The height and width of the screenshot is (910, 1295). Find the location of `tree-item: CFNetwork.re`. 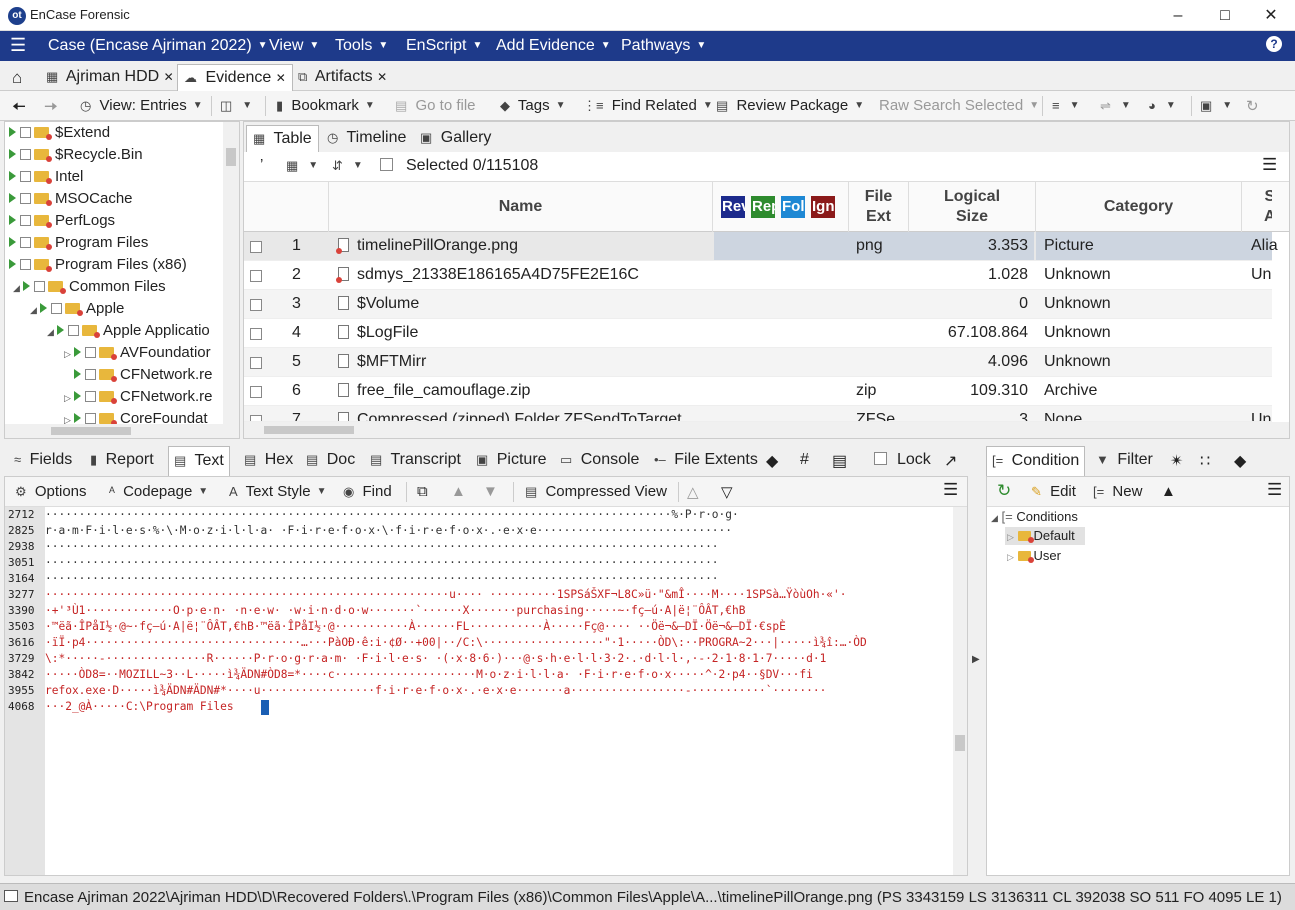

tree-item: CFNetwork.re is located at coordinates (138, 375).